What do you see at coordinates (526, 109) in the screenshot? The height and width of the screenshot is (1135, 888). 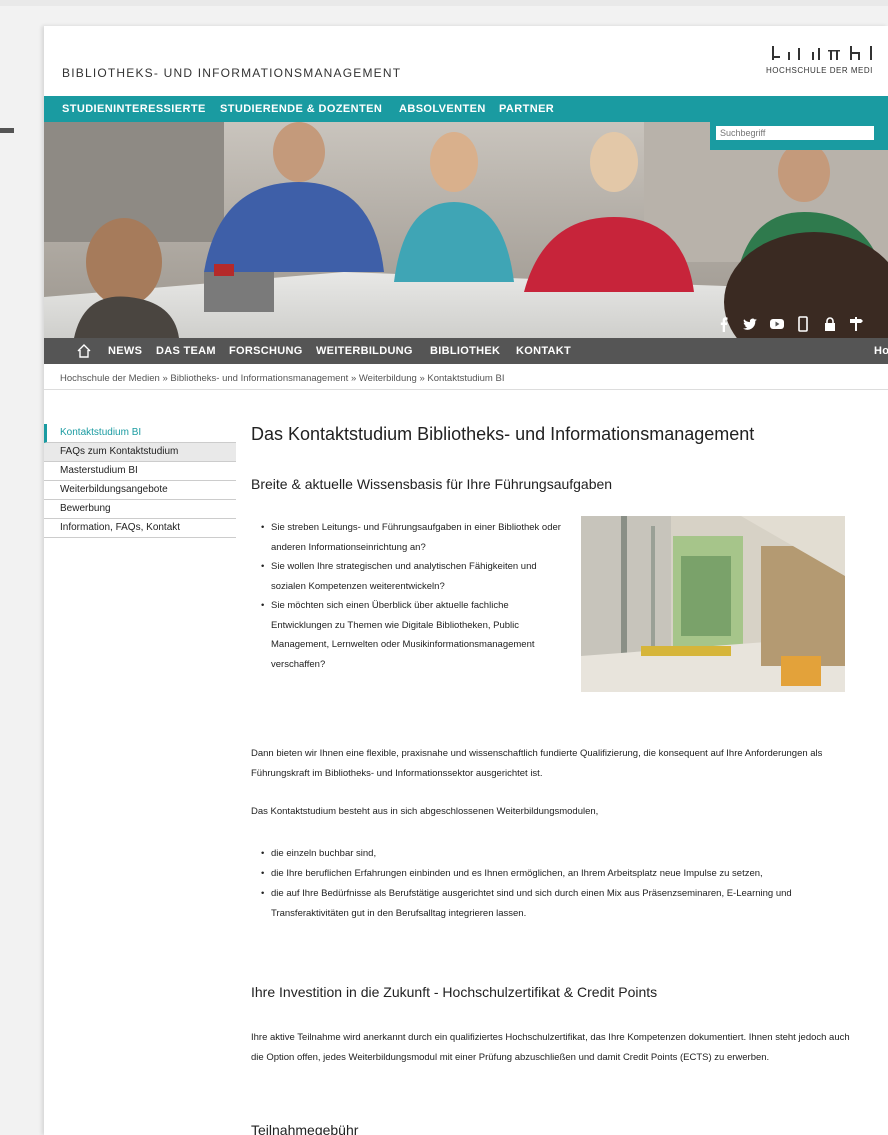 I see `topnav-partner: PARTNER` at bounding box center [526, 109].